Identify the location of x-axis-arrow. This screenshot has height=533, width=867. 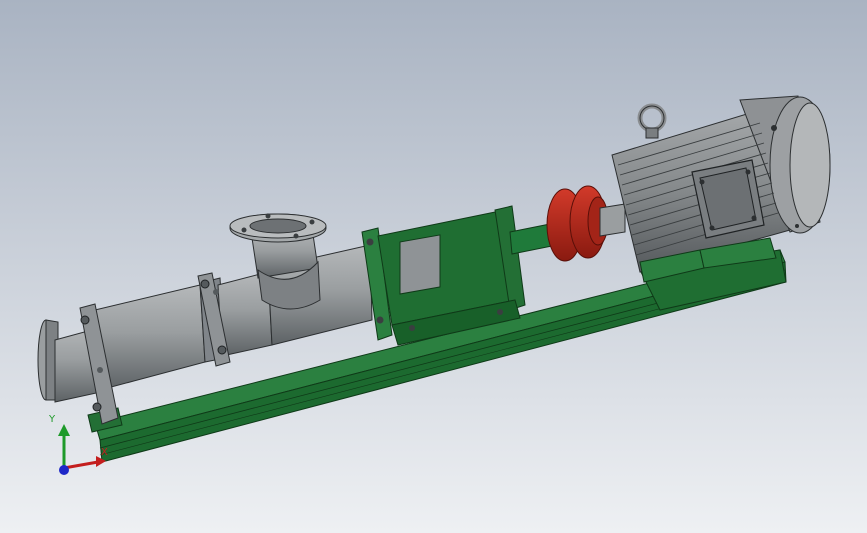
(81, 465).